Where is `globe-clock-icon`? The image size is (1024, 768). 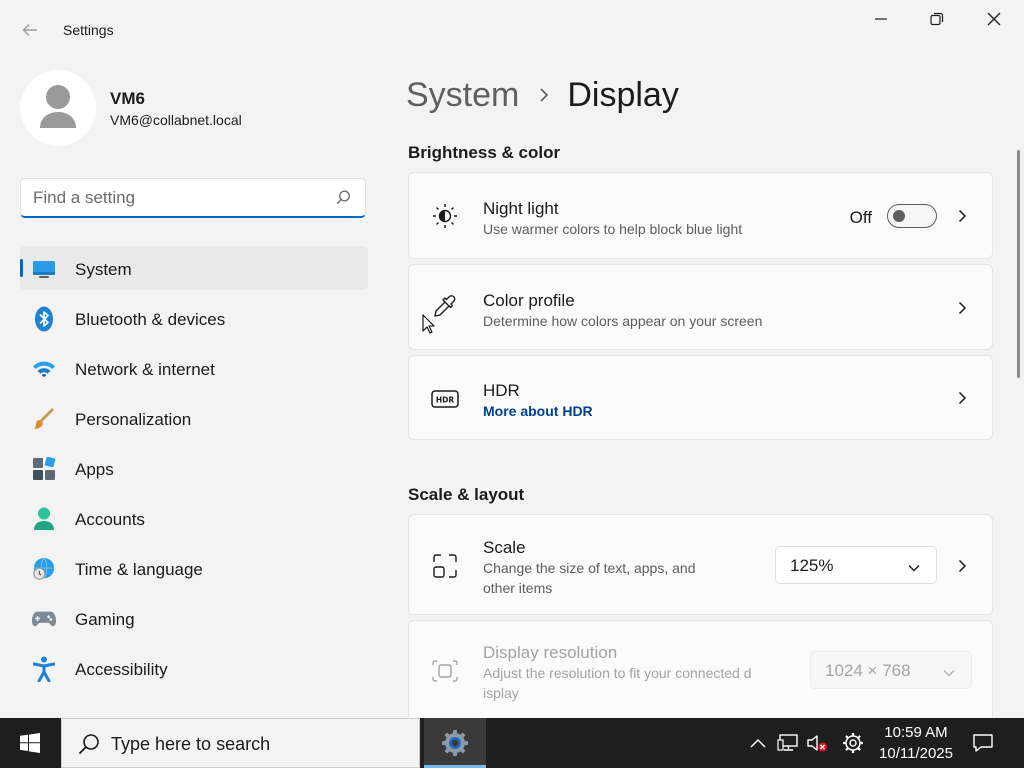
globe-clock-icon is located at coordinates (44, 569).